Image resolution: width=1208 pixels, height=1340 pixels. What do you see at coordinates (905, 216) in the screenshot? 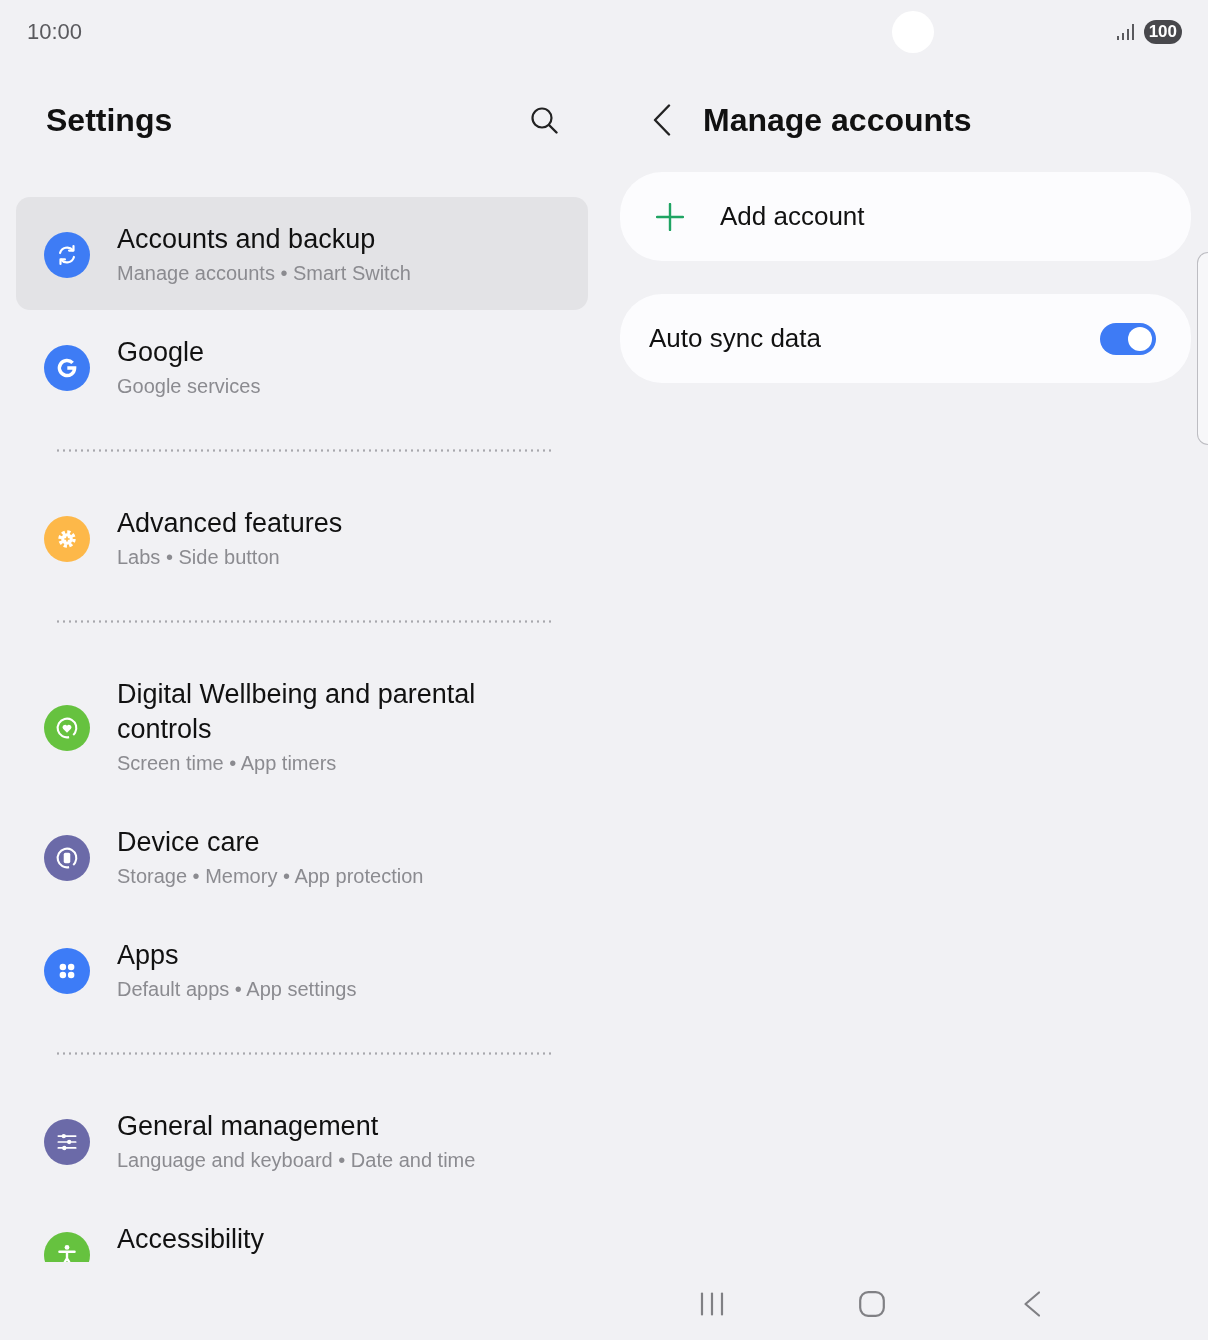
I see `add-account-button: Add account` at bounding box center [905, 216].